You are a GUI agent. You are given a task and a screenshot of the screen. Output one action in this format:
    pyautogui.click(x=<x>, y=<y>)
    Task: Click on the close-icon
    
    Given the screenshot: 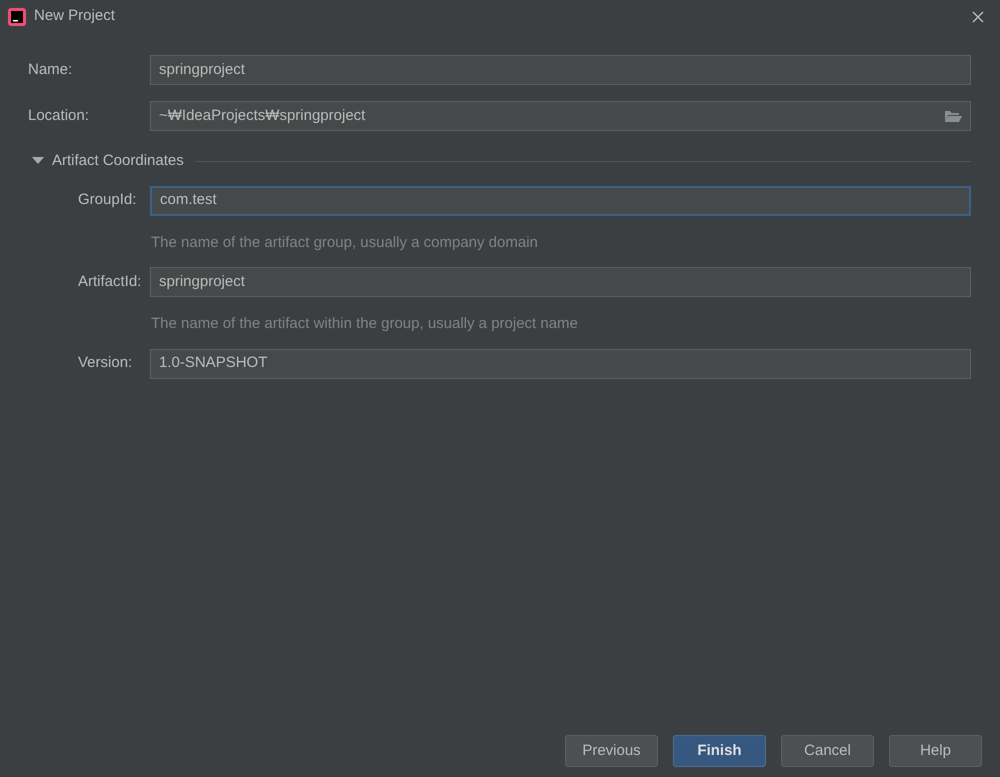 What is the action you would take?
    pyautogui.click(x=978, y=16)
    